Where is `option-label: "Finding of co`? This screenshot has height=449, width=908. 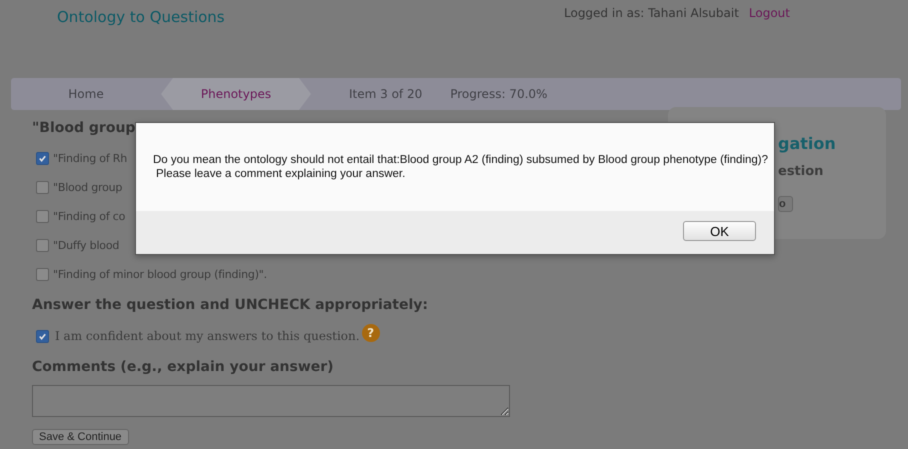
option-label: "Finding of co is located at coordinates (89, 216).